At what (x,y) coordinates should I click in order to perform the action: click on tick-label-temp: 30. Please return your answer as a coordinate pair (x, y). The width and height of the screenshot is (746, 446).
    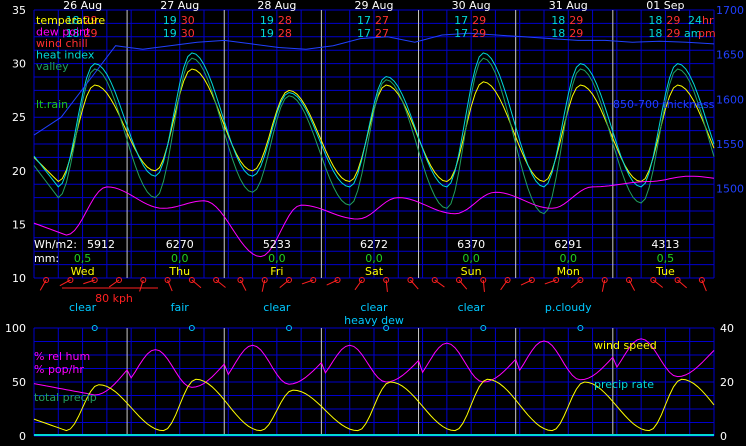
    Looking at the image, I should click on (19, 64).